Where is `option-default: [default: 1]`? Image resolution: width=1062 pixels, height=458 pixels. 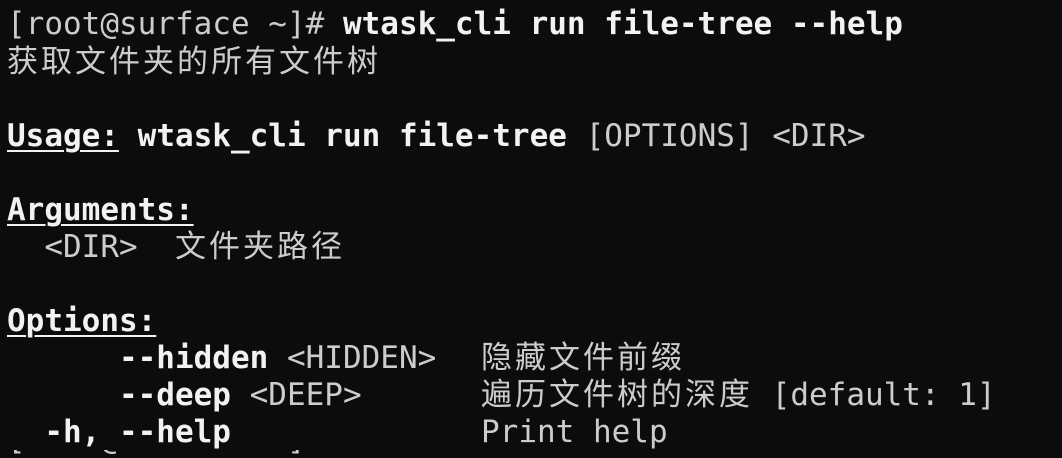
option-default: [default: 1] is located at coordinates (874, 395).